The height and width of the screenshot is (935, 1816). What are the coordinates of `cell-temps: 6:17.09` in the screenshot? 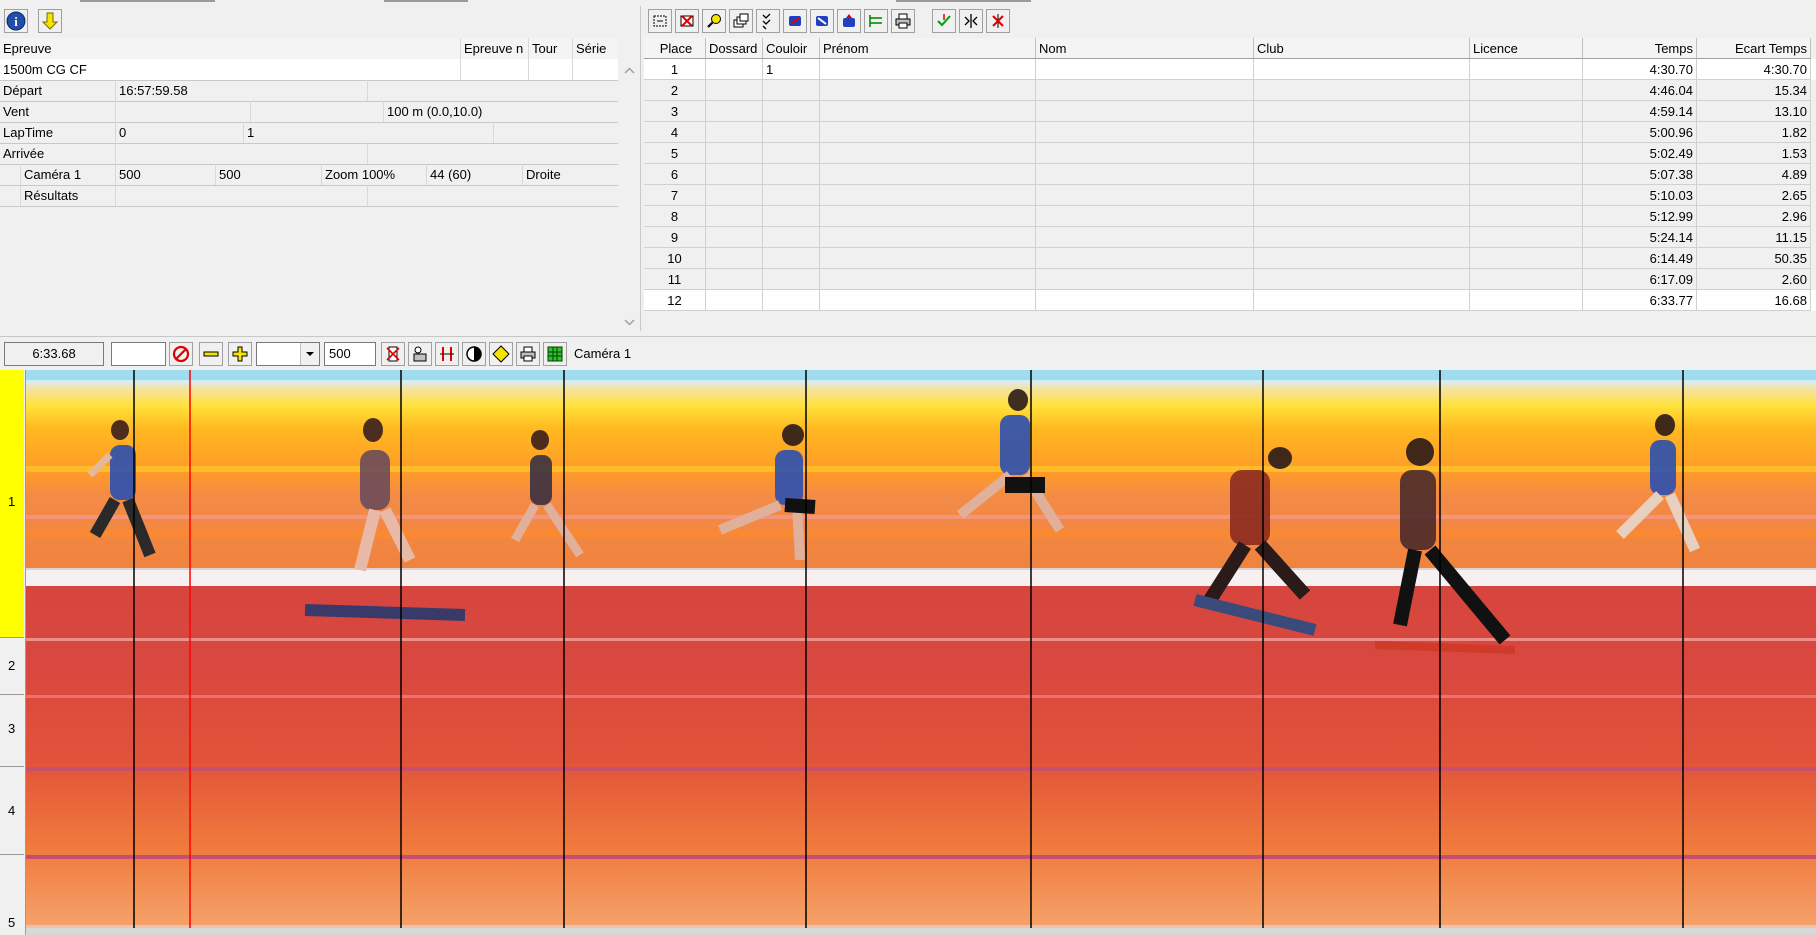 It's located at (1640, 279).